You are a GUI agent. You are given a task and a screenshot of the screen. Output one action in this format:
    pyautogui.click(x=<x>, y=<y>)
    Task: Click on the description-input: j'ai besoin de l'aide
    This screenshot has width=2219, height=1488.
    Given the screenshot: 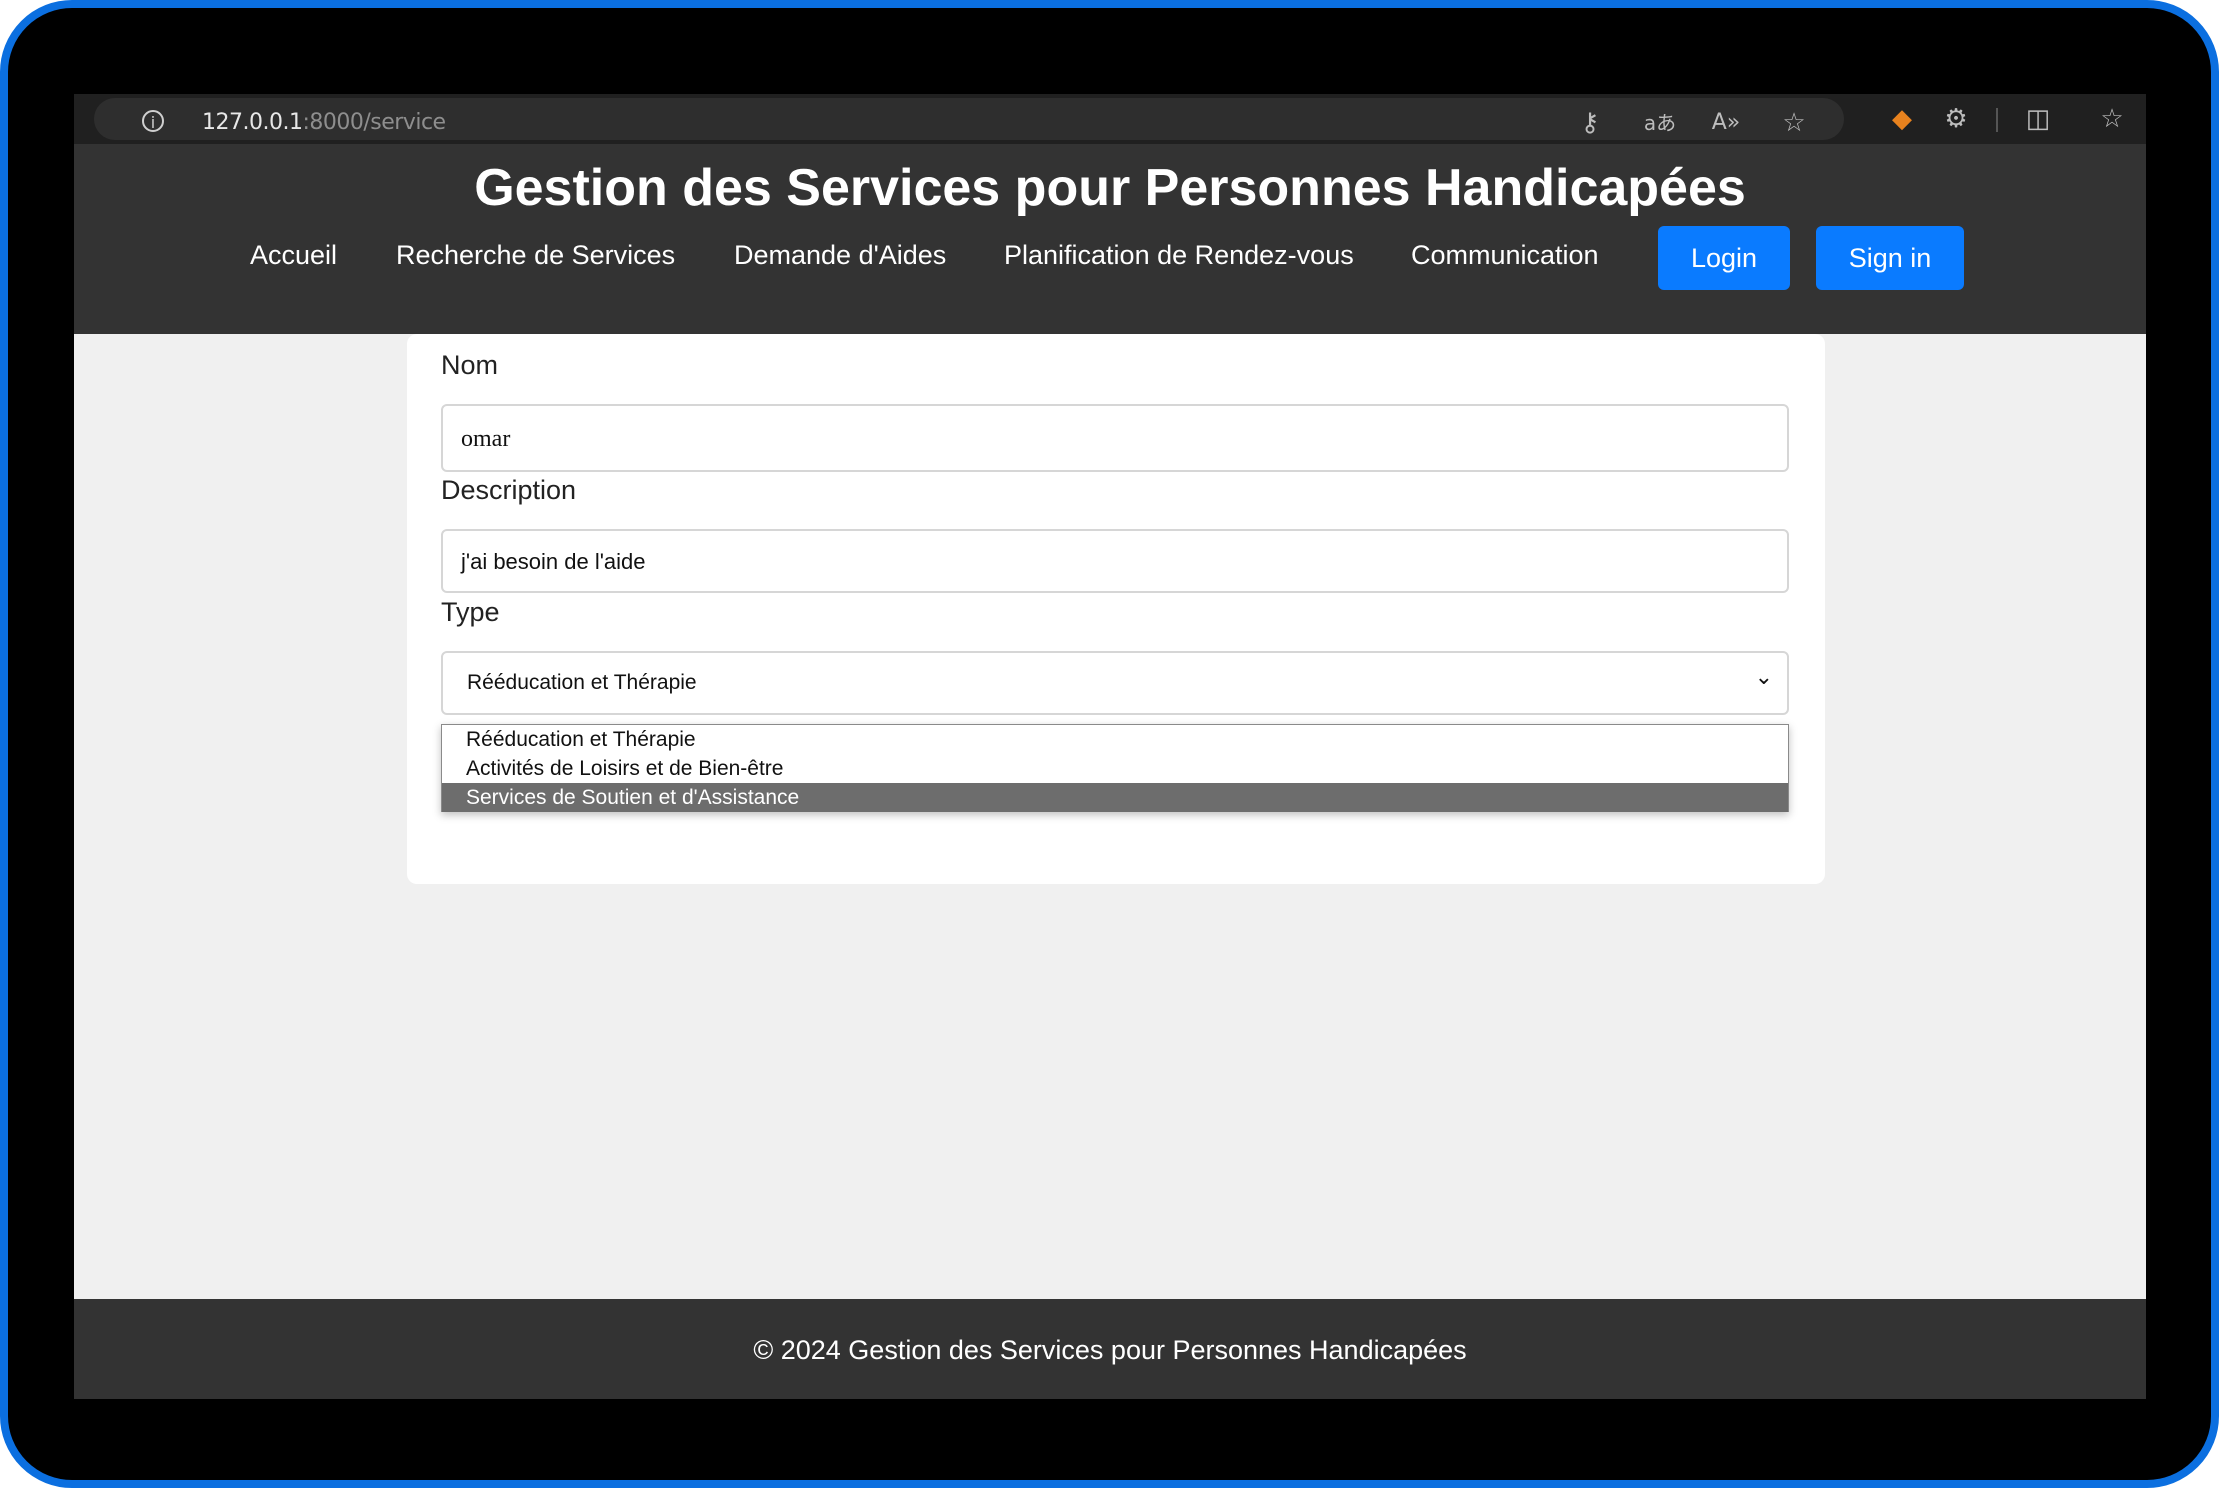 What is the action you would take?
    pyautogui.click(x=1115, y=561)
    